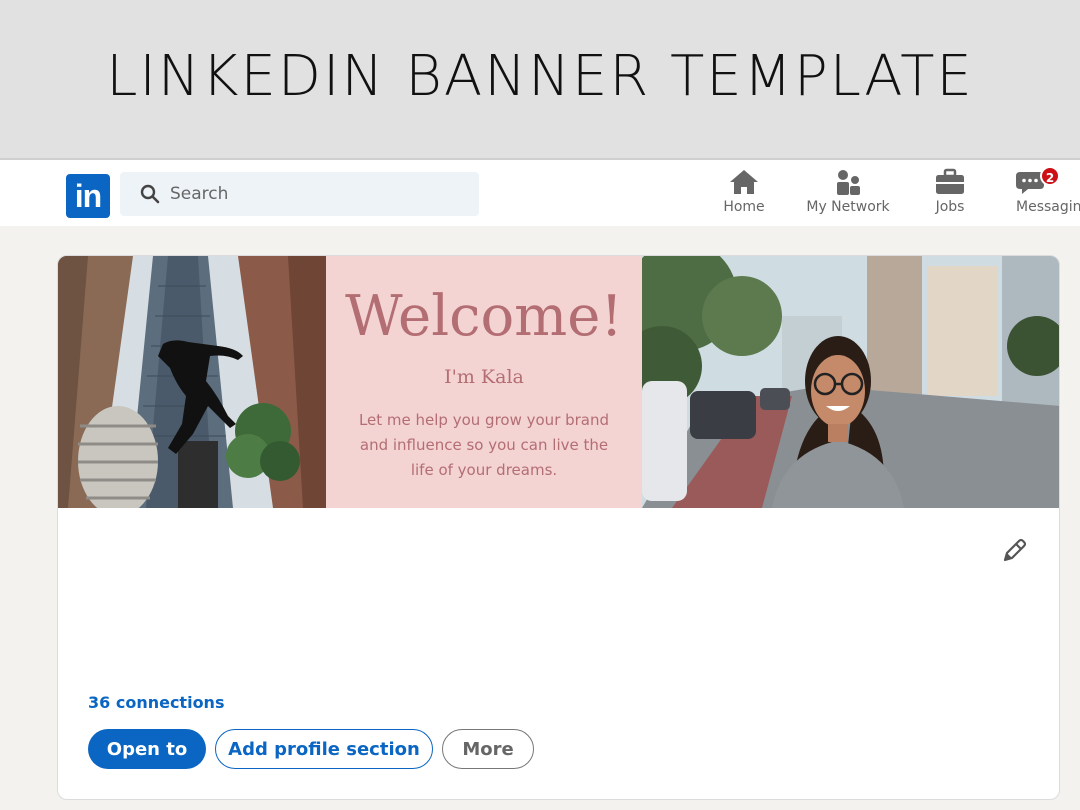  Describe the element at coordinates (540, 76) in the screenshot. I see `page-title: LINKEDIN BANNER TEMPLATE` at that location.